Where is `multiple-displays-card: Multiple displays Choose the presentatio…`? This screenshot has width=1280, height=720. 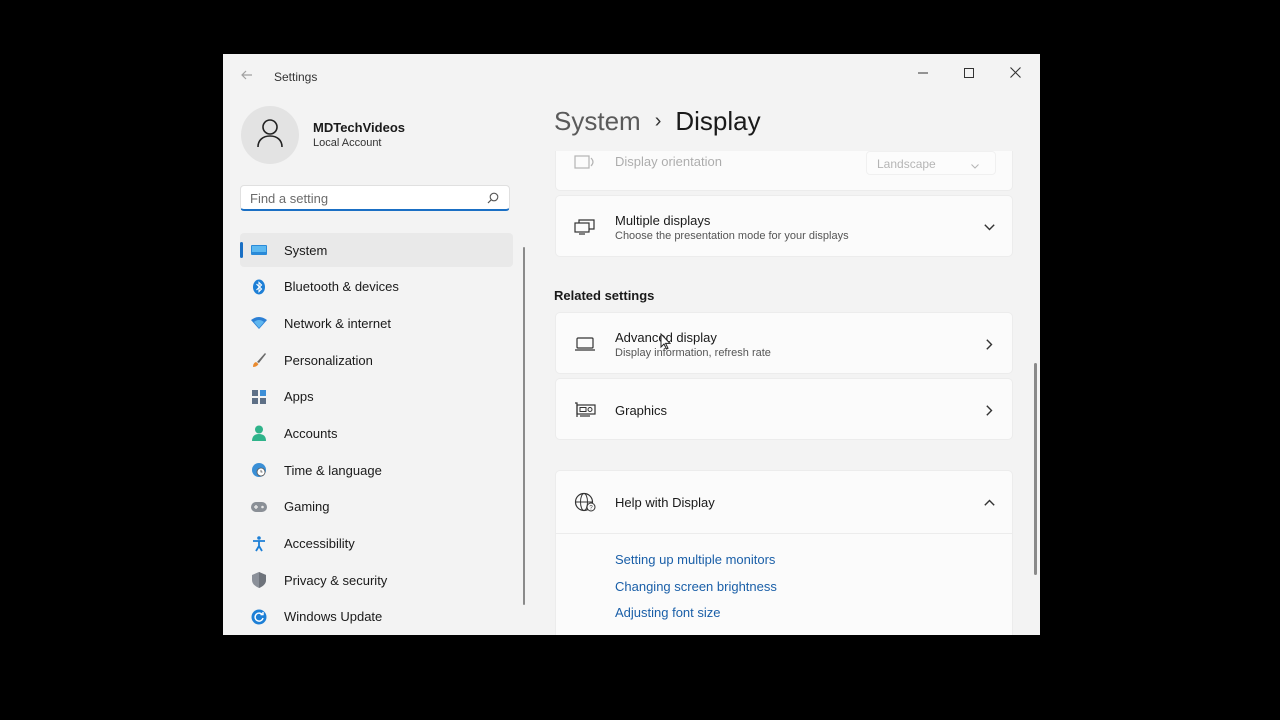 multiple-displays-card: Multiple displays Choose the presentatio… is located at coordinates (784, 226).